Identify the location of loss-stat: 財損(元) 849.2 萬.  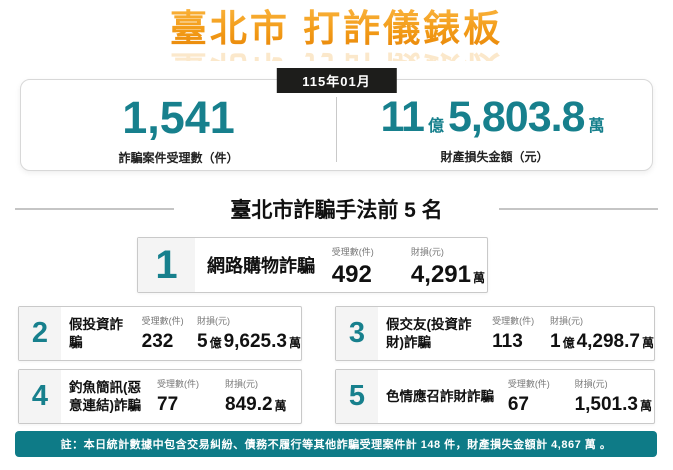
(263, 396).